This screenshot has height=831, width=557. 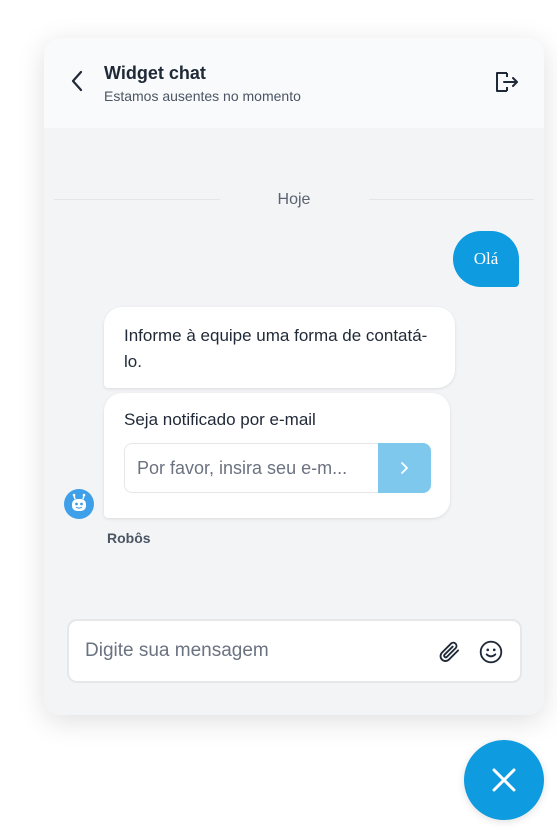 I want to click on close-icon, so click(x=504, y=780).